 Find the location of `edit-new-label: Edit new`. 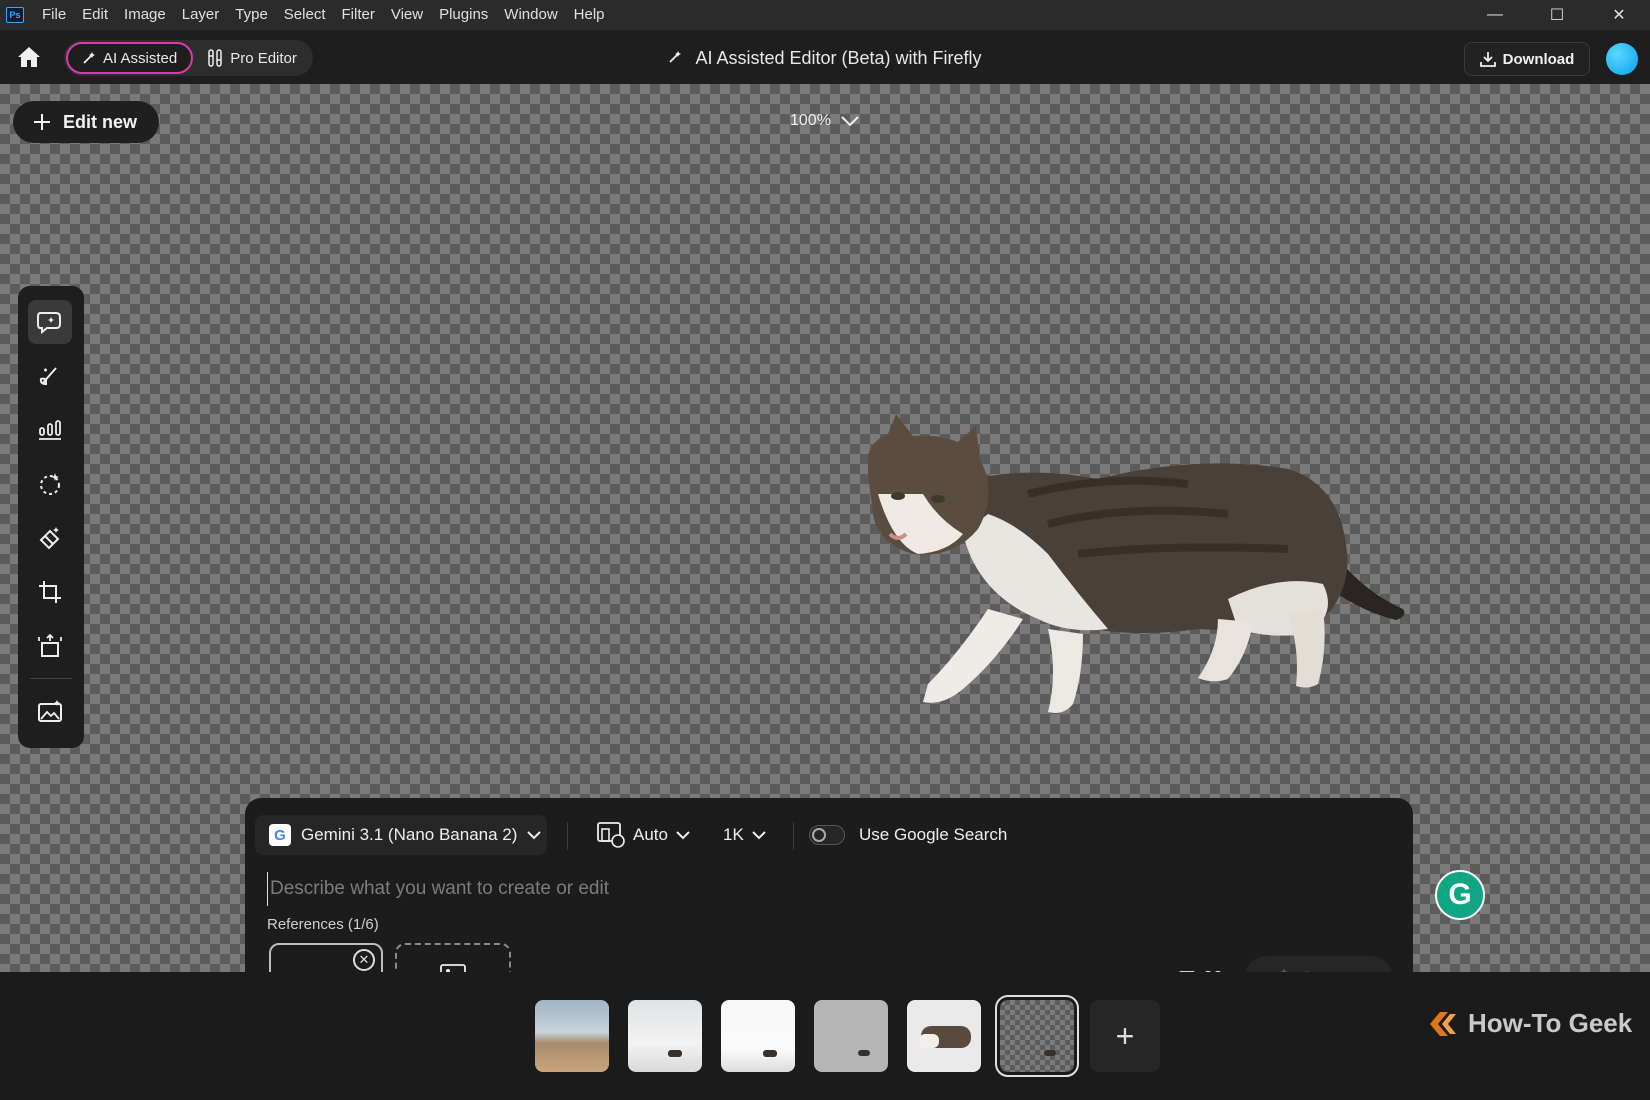

edit-new-label: Edit new is located at coordinates (100, 121).